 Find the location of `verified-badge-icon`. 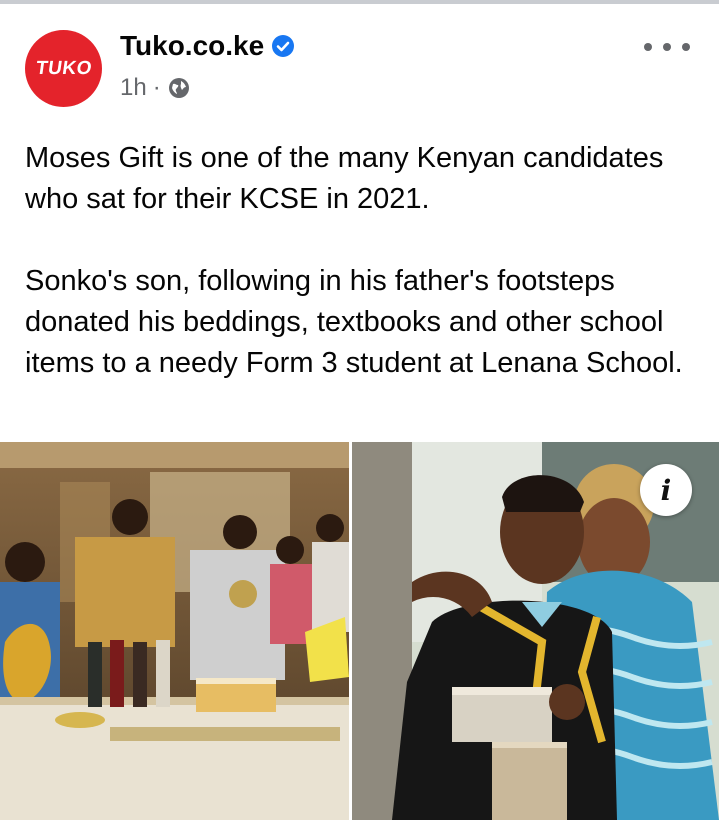

verified-badge-icon is located at coordinates (283, 46).